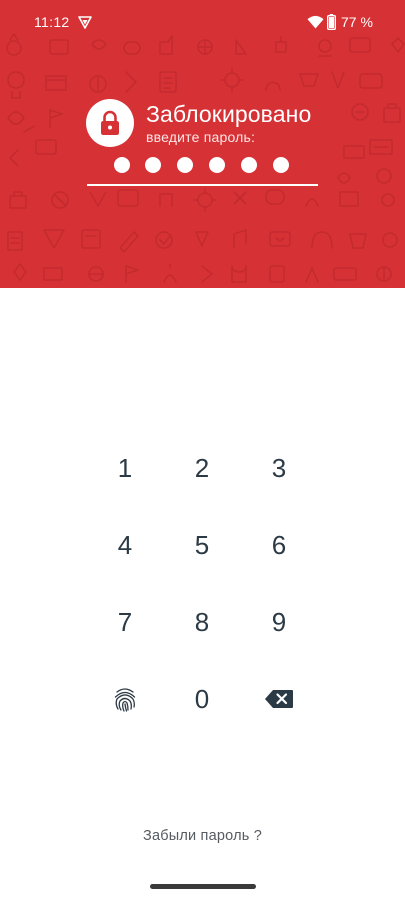 The image size is (405, 900). What do you see at coordinates (202, 468) in the screenshot?
I see `key-2: 2` at bounding box center [202, 468].